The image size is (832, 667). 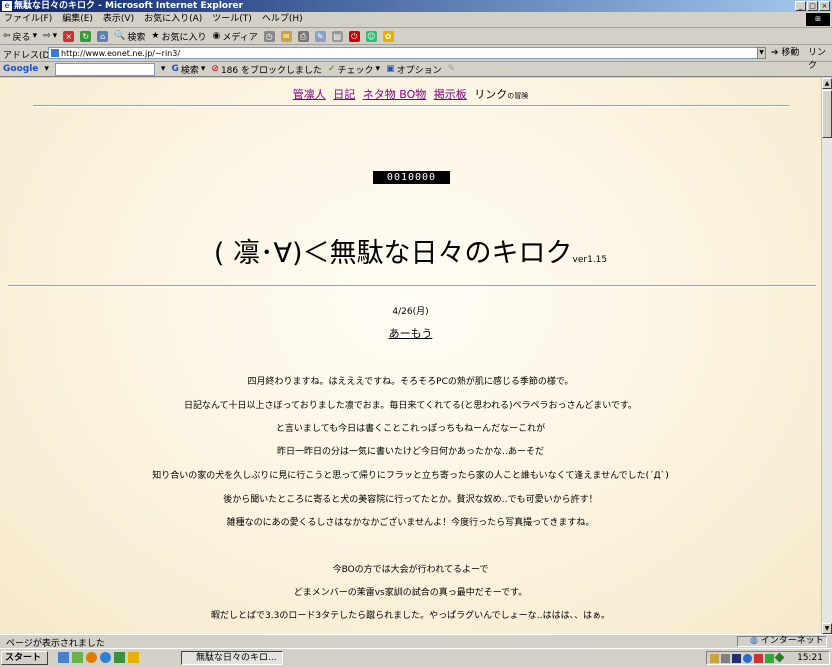 I want to click on nav-link-bbs: 掲示板, so click(x=450, y=94).